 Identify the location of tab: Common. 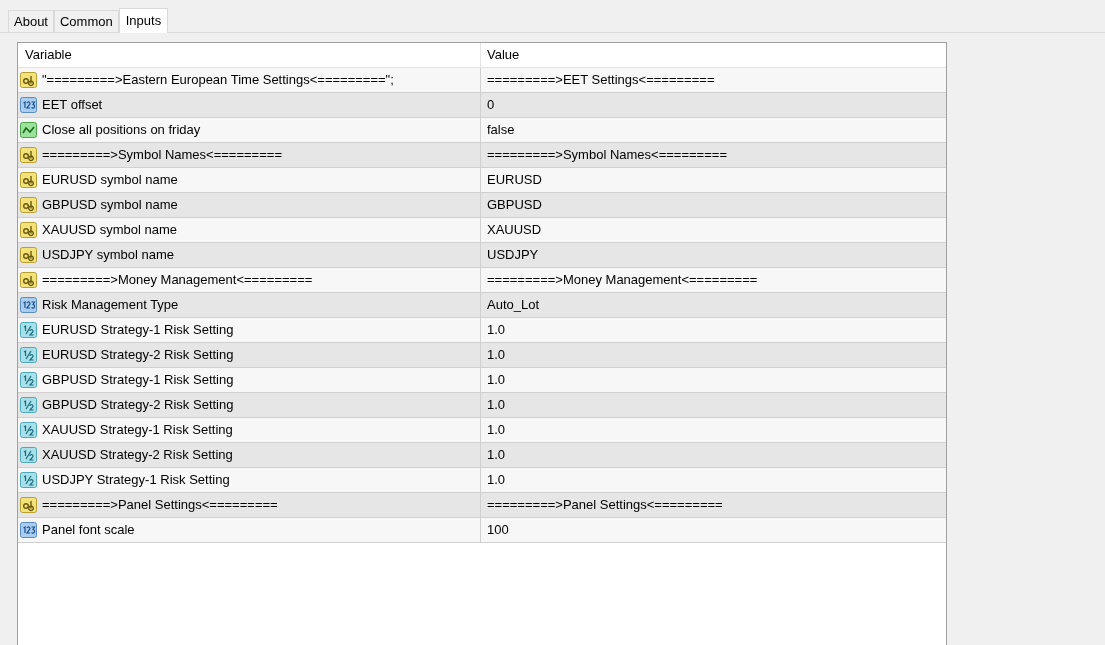
(86, 21).